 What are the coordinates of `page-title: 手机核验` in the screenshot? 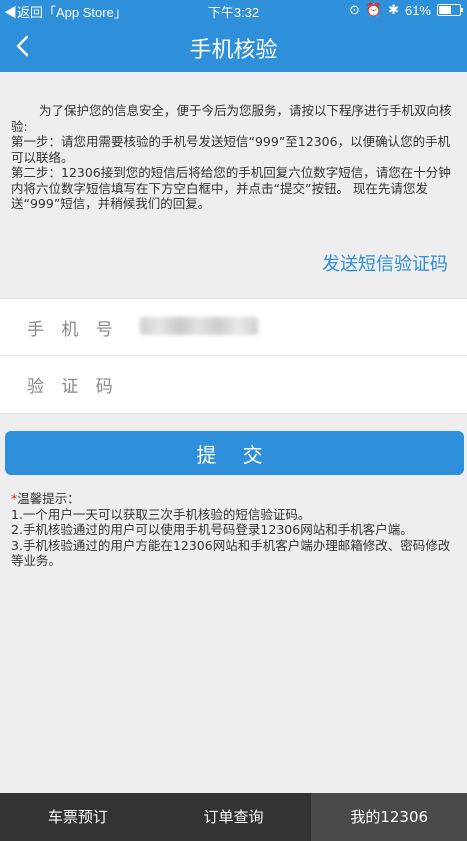 It's located at (233, 50).